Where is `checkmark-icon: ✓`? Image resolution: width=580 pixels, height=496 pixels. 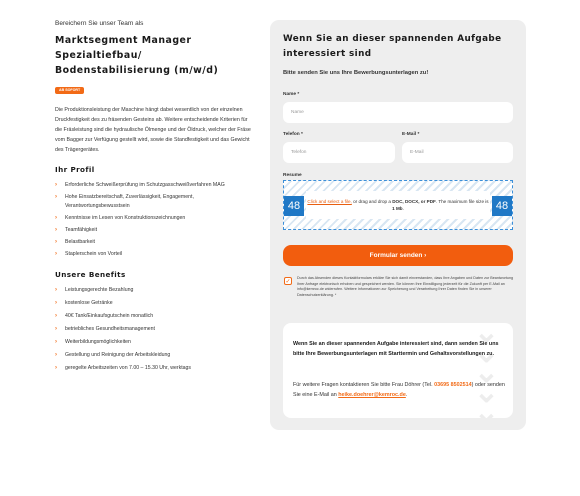 checkmark-icon: ✓ is located at coordinates (288, 281).